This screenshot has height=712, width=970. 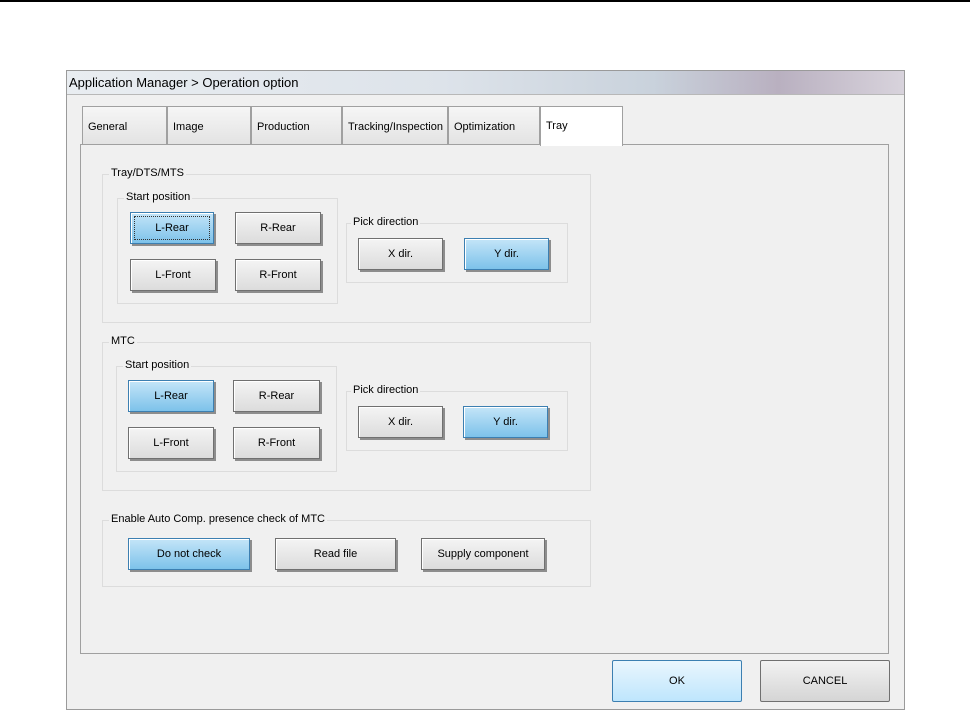 What do you see at coordinates (485, 83) in the screenshot?
I see `title-bar: Application Manager > Operation option` at bounding box center [485, 83].